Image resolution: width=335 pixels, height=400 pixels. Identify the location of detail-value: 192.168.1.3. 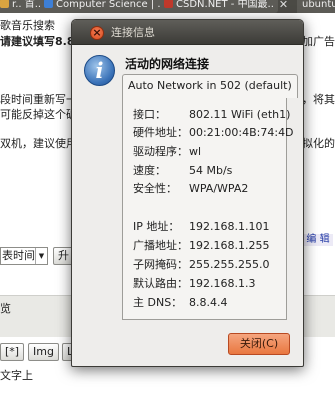
(222, 283).